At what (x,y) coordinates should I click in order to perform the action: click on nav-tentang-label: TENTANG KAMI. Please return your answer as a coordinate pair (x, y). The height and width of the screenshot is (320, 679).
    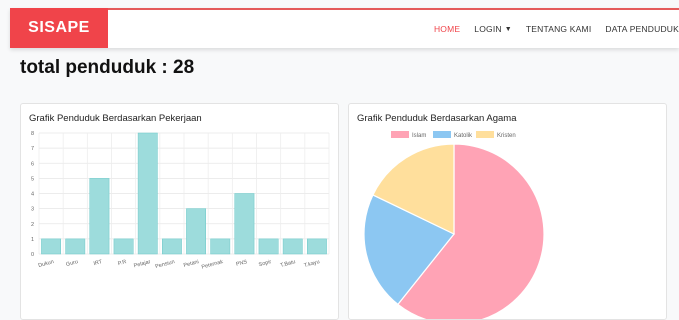
    Looking at the image, I should click on (558, 29).